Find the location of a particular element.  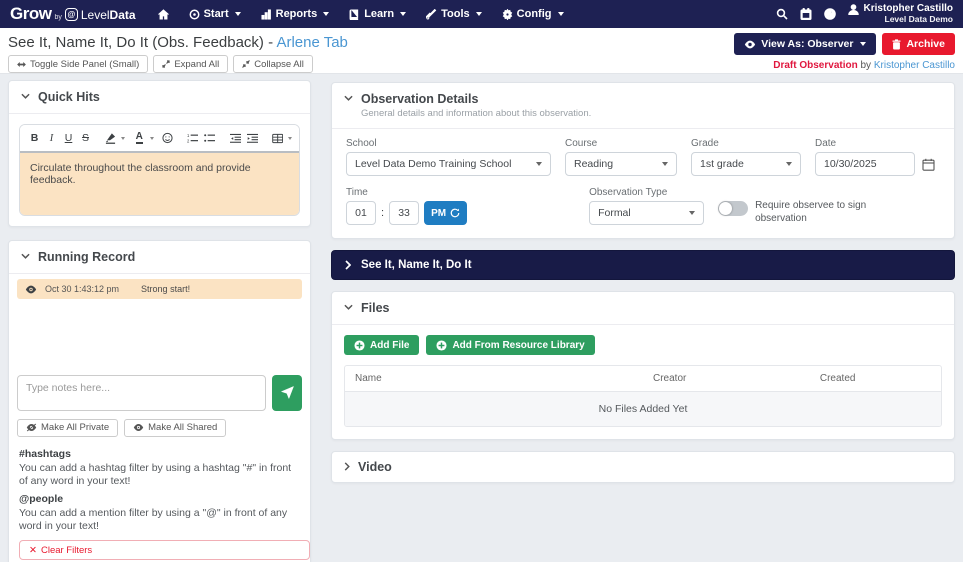

search-icon is located at coordinates (782, 14).